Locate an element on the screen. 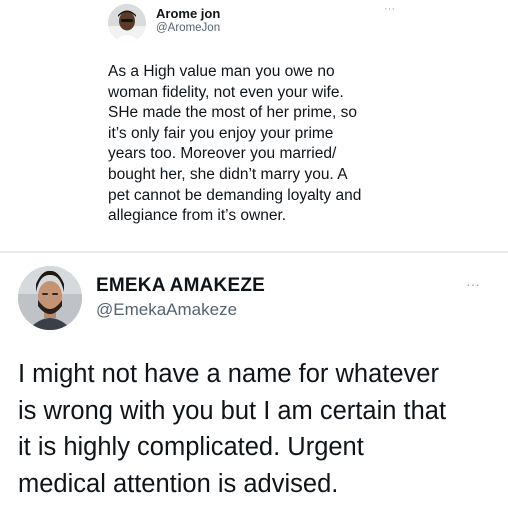  tweet-text-line: allegiance from it’s owner. is located at coordinates (197, 216).